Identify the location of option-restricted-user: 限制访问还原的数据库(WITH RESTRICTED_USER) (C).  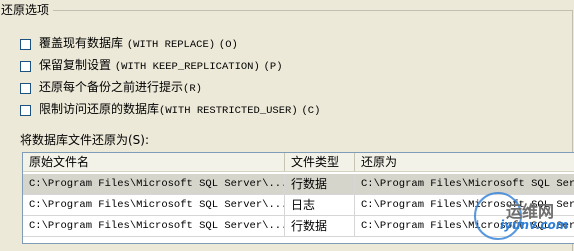
(170, 110).